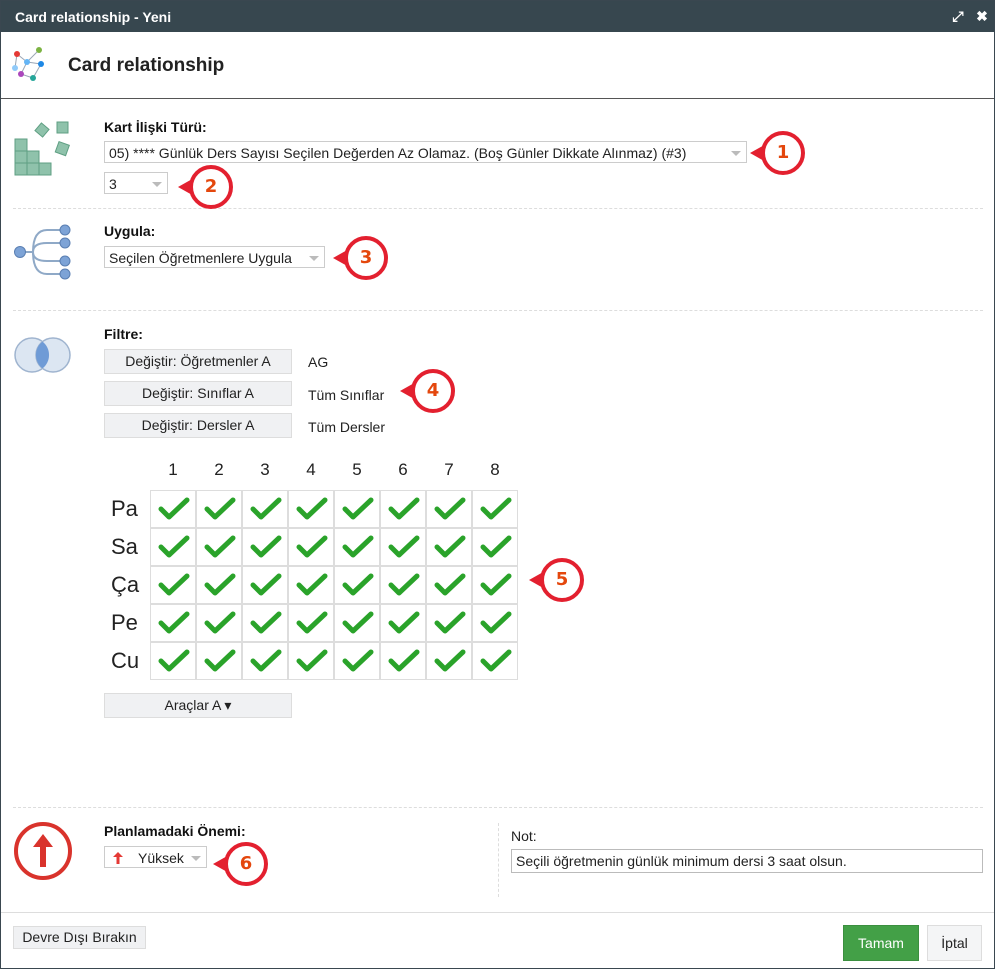 The width and height of the screenshot is (995, 969). Describe the element at coordinates (155, 857) in the screenshot. I see `importance-select: Yüksek` at that location.